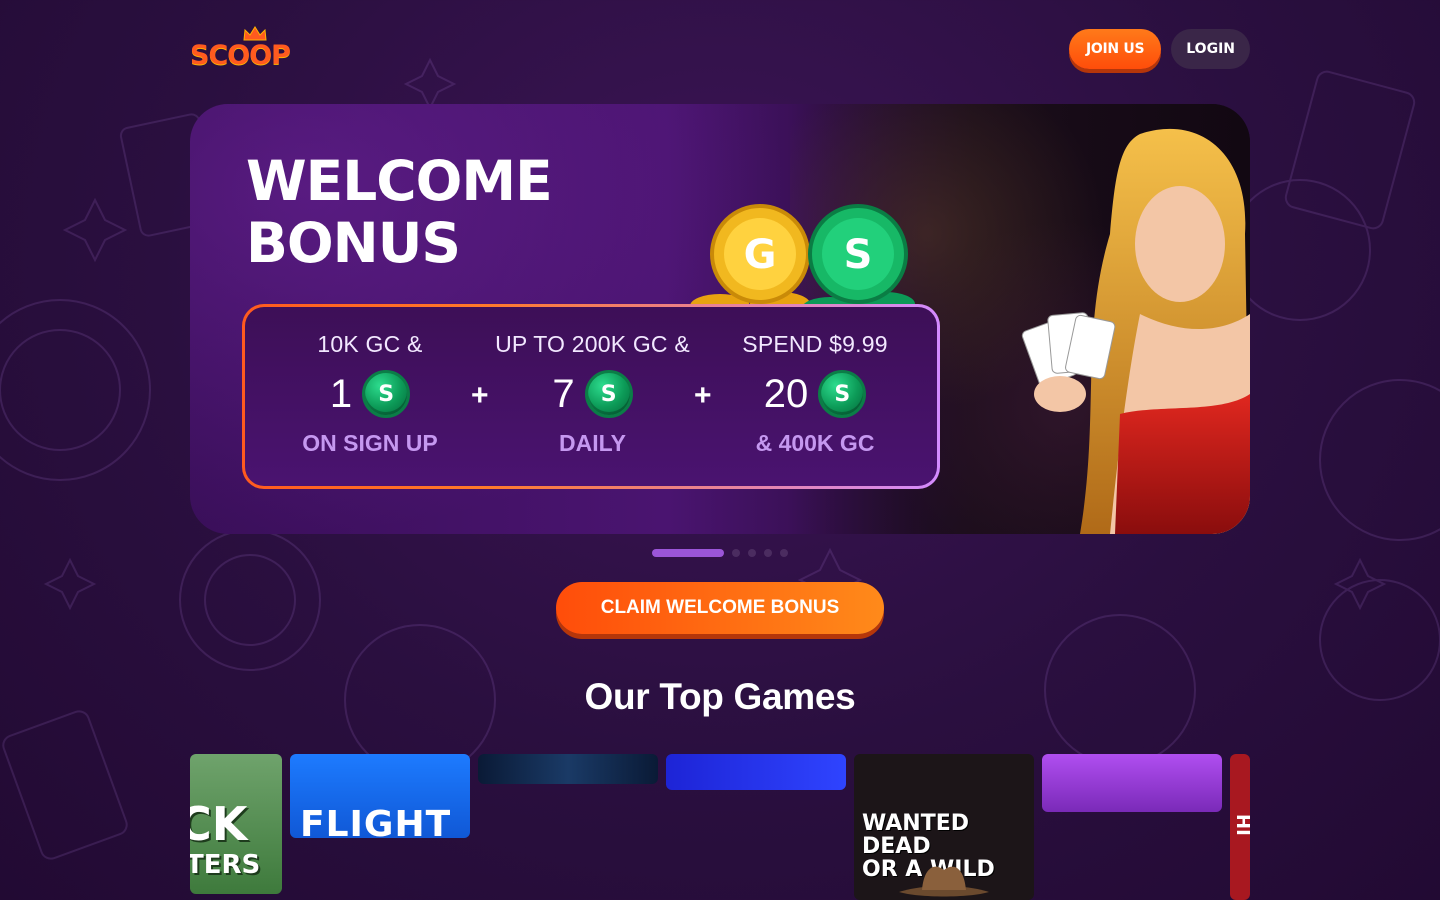 This screenshot has height=900, width=1440. I want to click on bonus-col-top: SPEND $9.99, so click(815, 344).